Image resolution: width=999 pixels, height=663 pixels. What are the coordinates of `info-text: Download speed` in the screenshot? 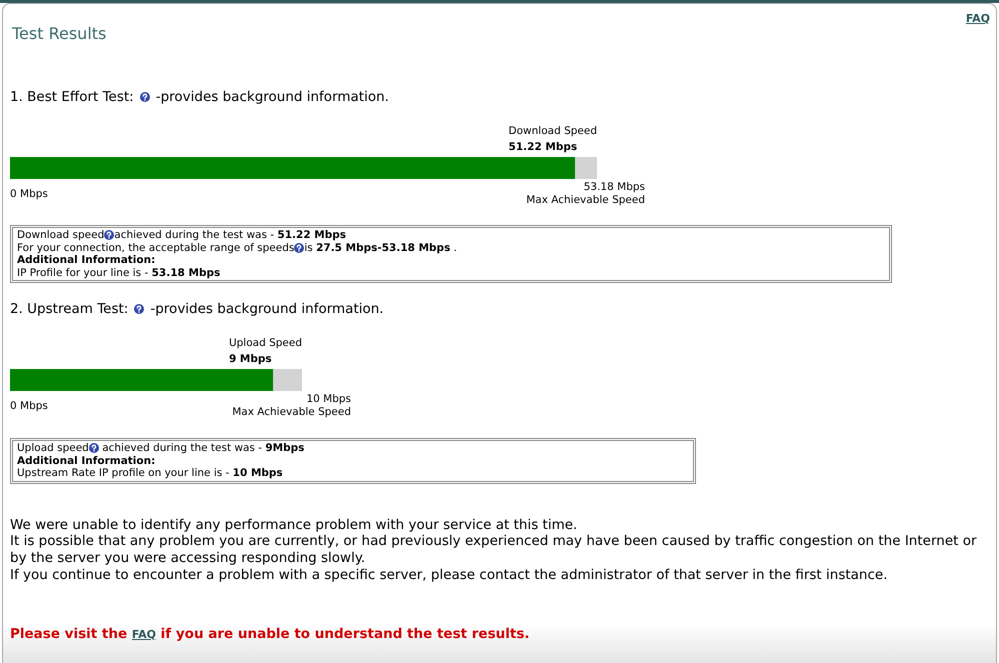 It's located at (60, 235).